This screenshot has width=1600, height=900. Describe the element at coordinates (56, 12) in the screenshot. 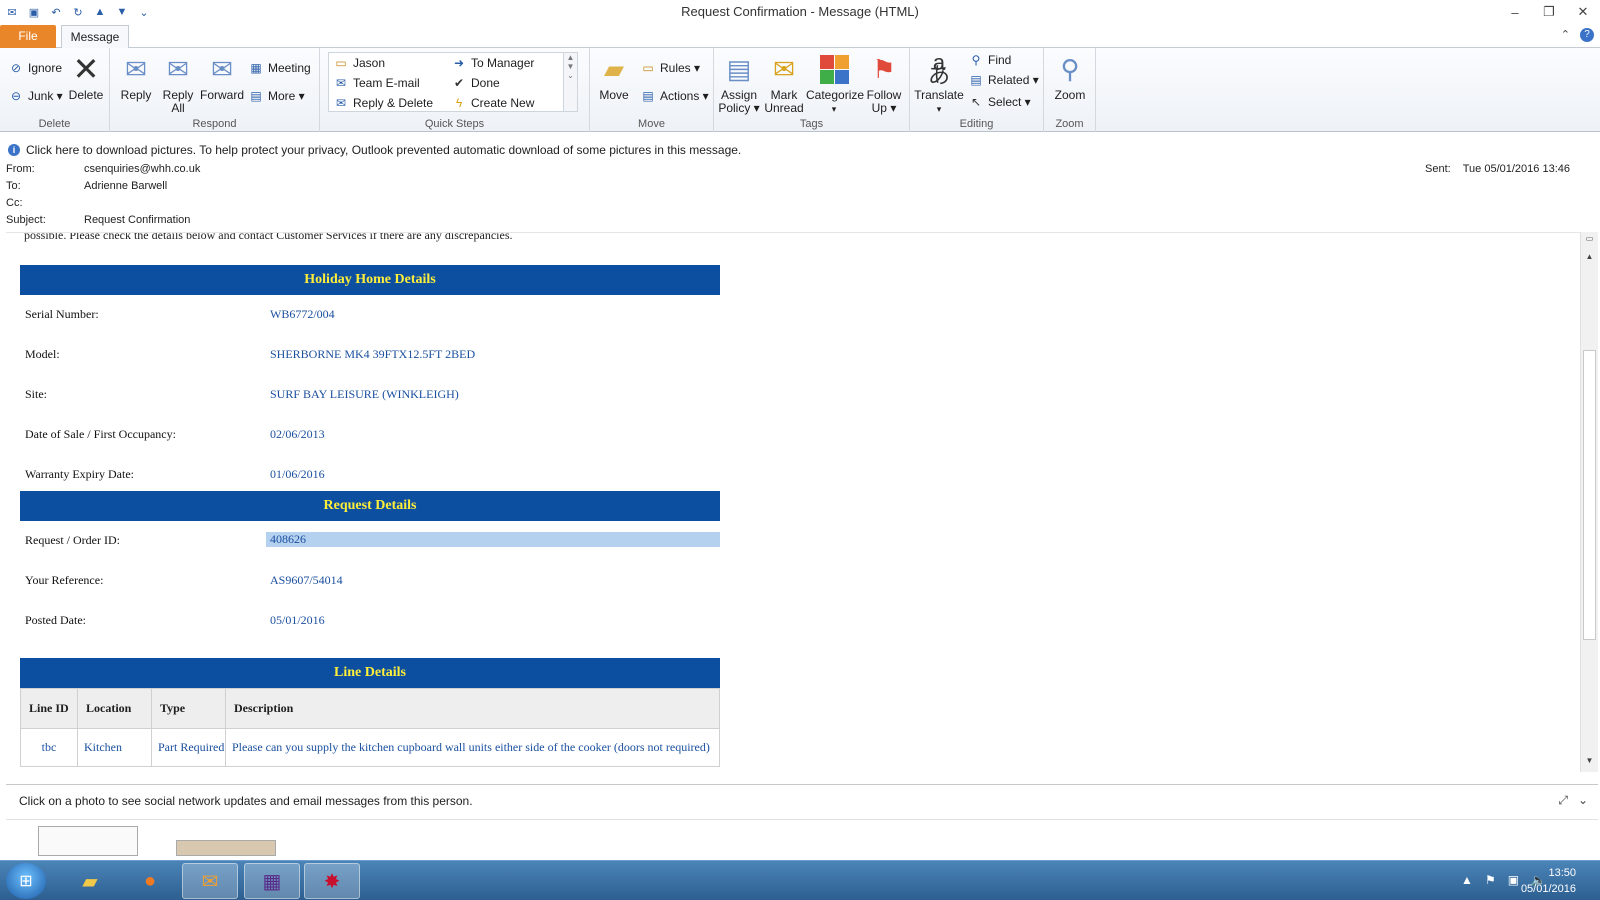

I see `undo-icon: ↶` at that location.